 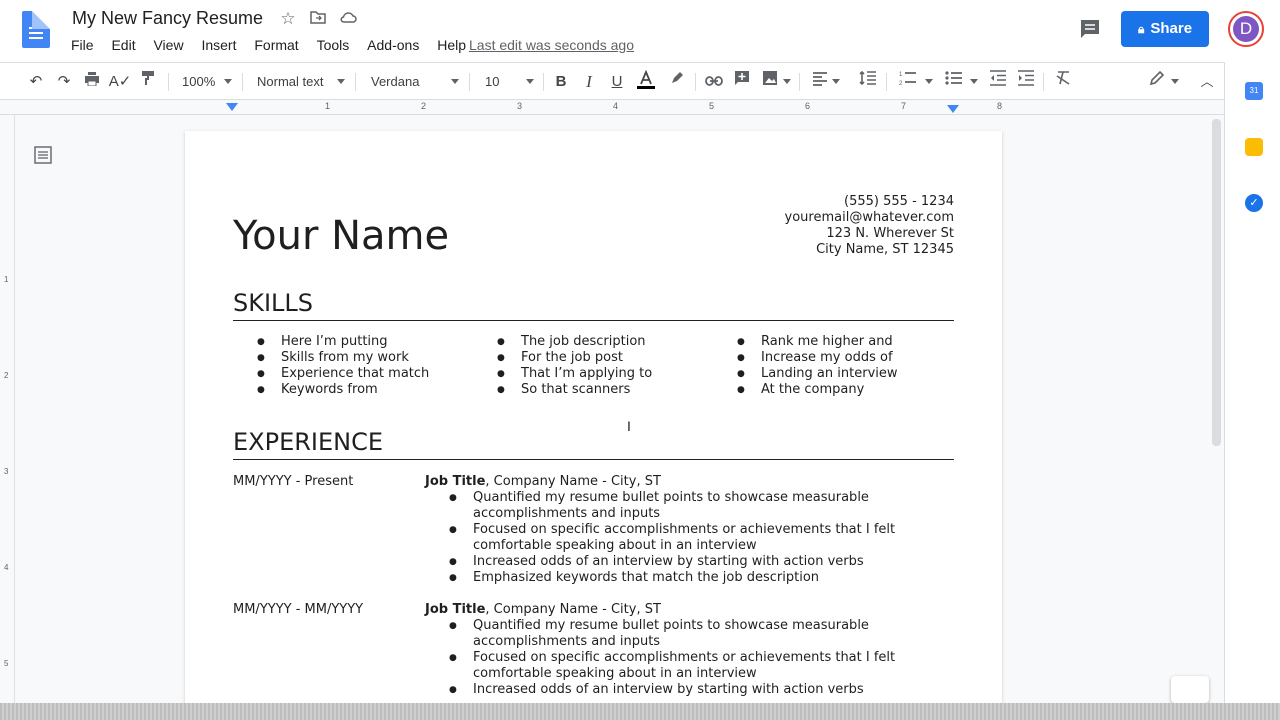 What do you see at coordinates (1175, 81) in the screenshot?
I see `editing-mode-caret-icon` at bounding box center [1175, 81].